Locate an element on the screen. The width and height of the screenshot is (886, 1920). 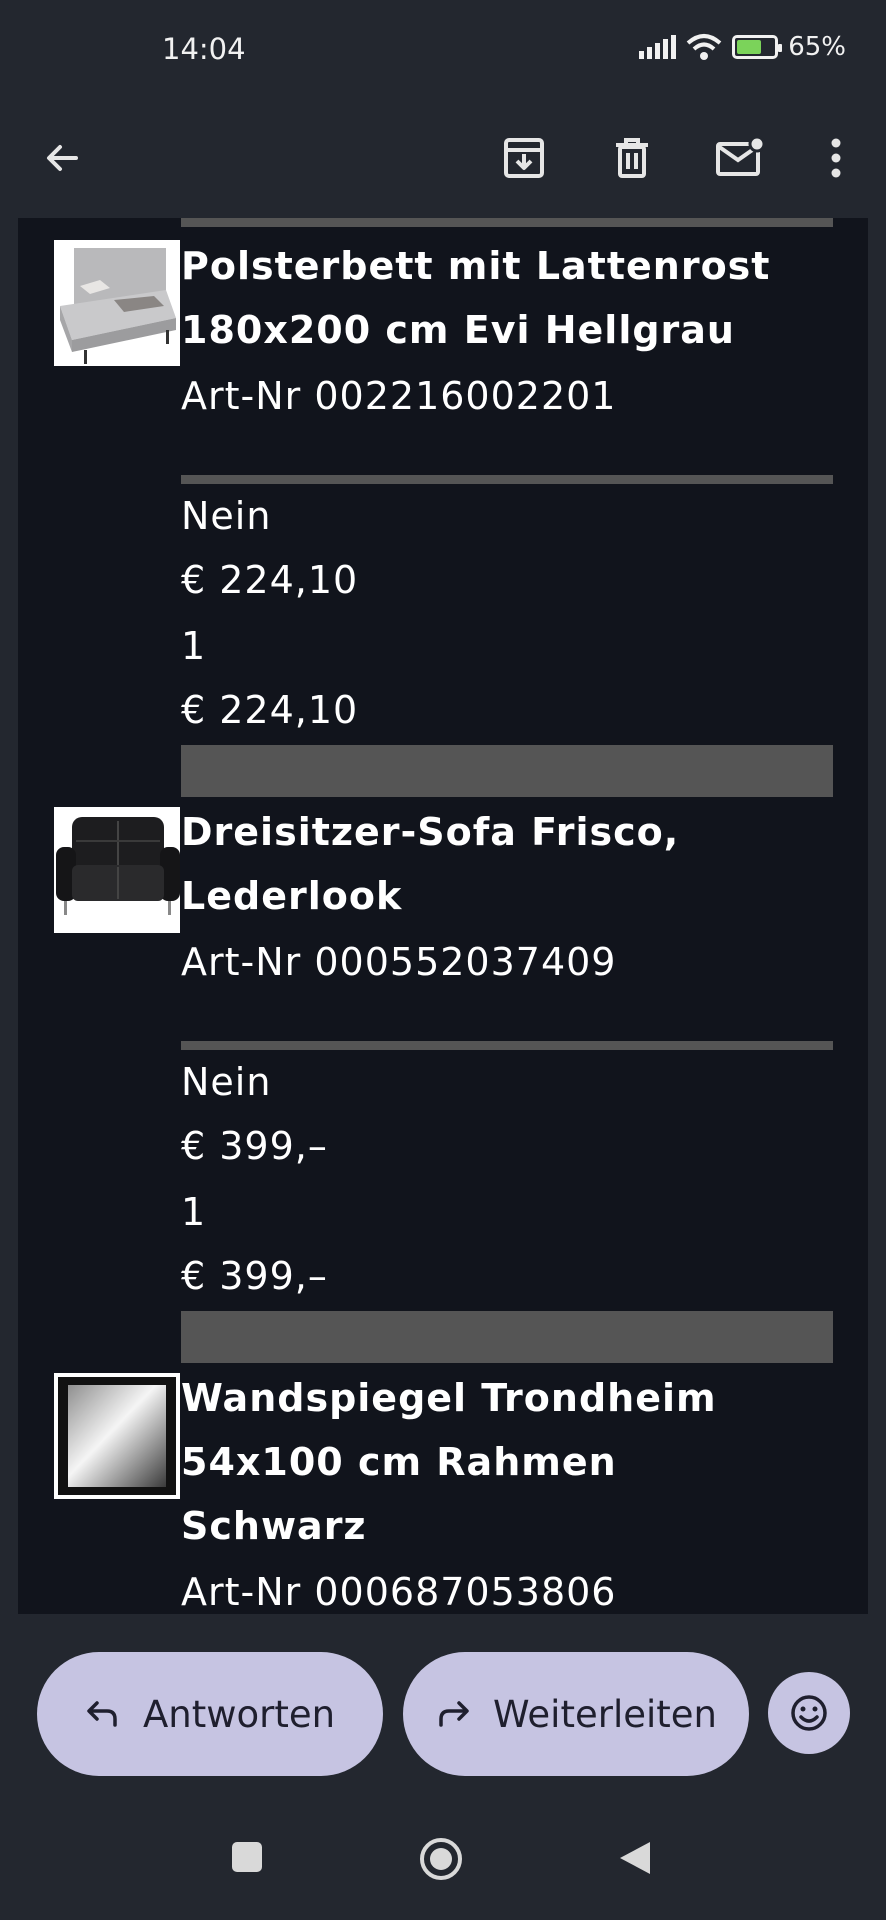
bed-image is located at coordinates (117, 303).